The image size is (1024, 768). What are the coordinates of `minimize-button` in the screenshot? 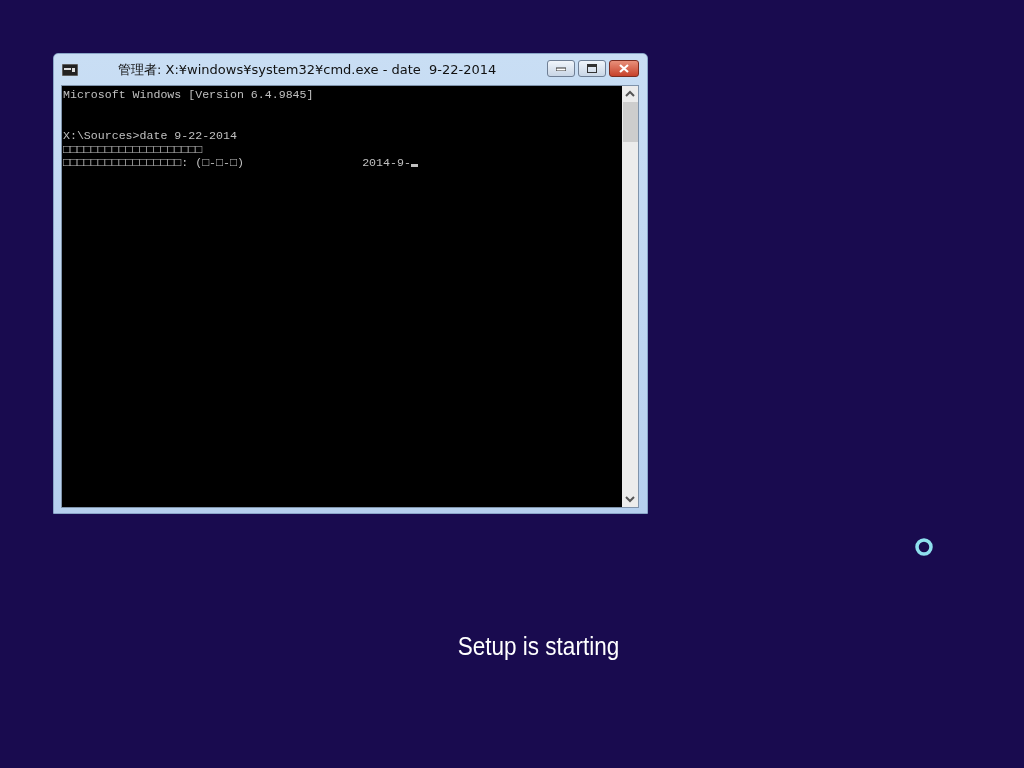 It's located at (561, 68).